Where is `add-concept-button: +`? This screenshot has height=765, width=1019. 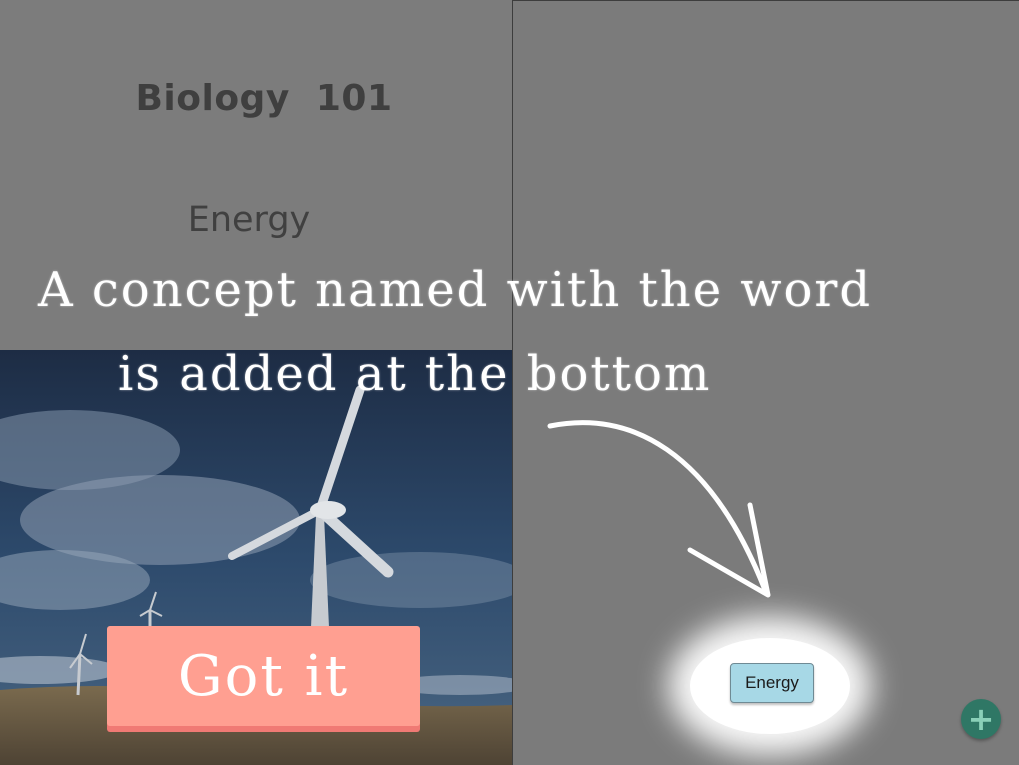 add-concept-button: + is located at coordinates (981, 719).